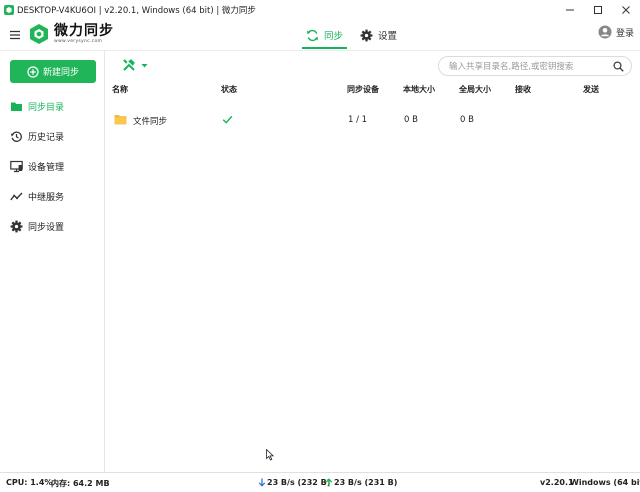 The height and width of the screenshot is (492, 640). What do you see at coordinates (334, 36) in the screenshot?
I see `tab-sync-label: 同步` at bounding box center [334, 36].